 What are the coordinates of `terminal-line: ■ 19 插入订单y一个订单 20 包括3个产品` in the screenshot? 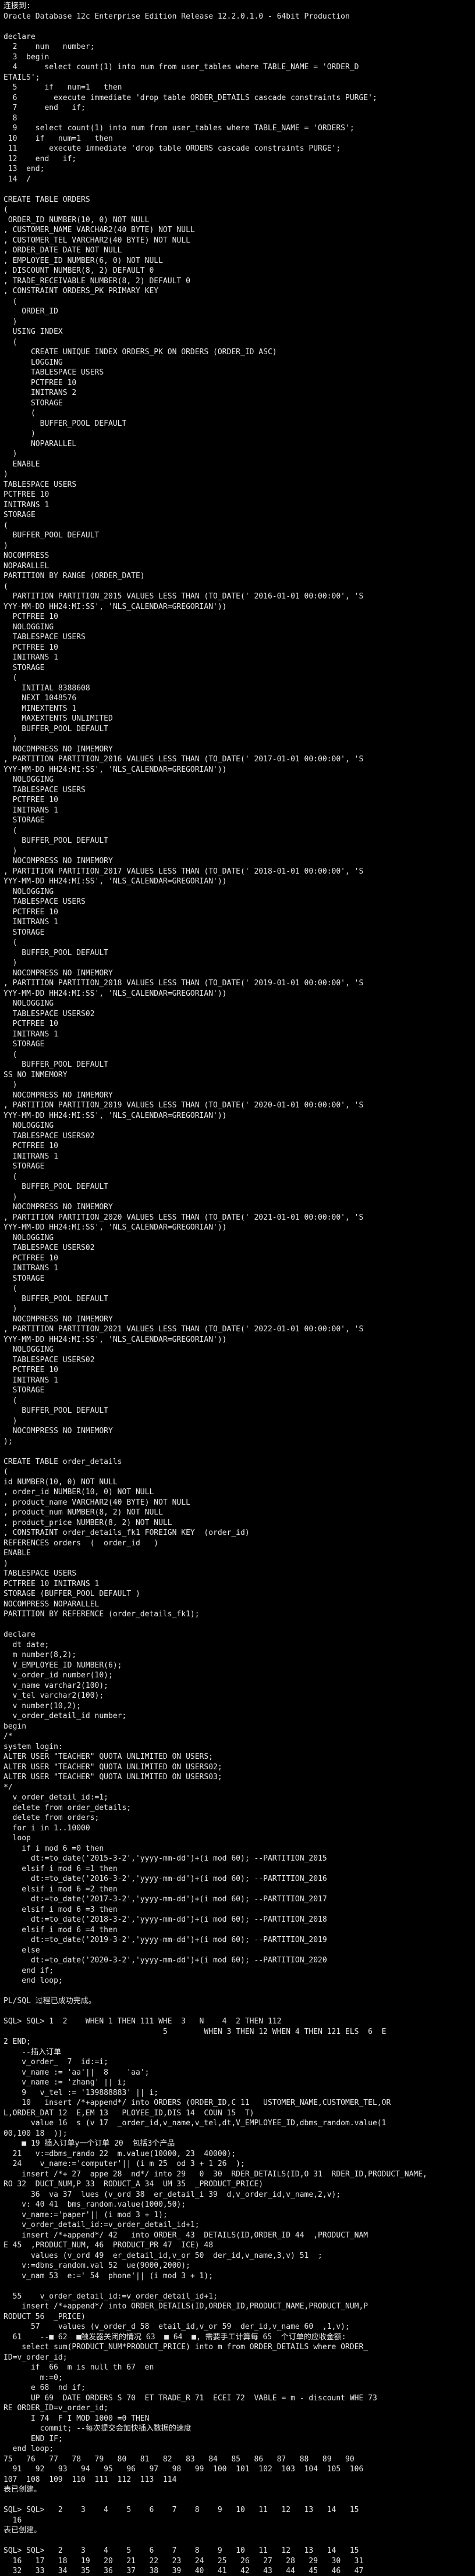 It's located at (89, 2143).